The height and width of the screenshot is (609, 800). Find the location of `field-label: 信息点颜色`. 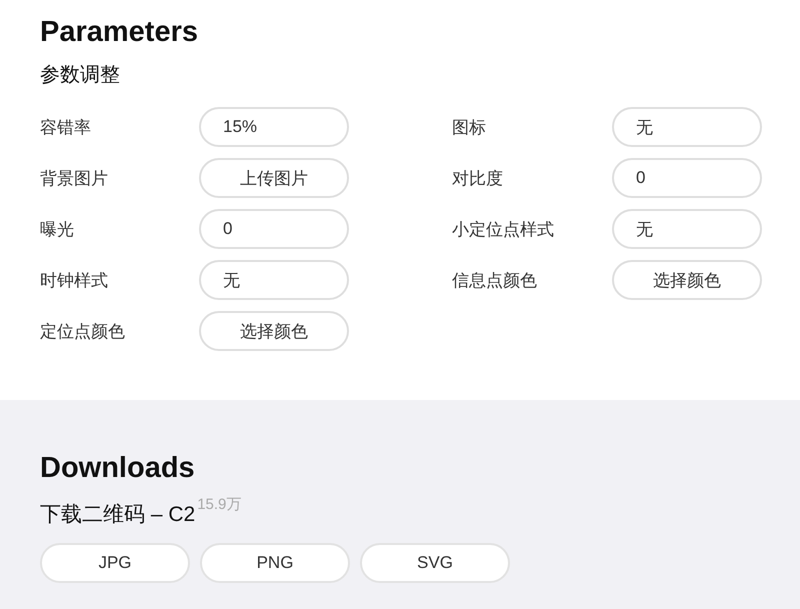

field-label: 信息点颜色 is located at coordinates (495, 281).